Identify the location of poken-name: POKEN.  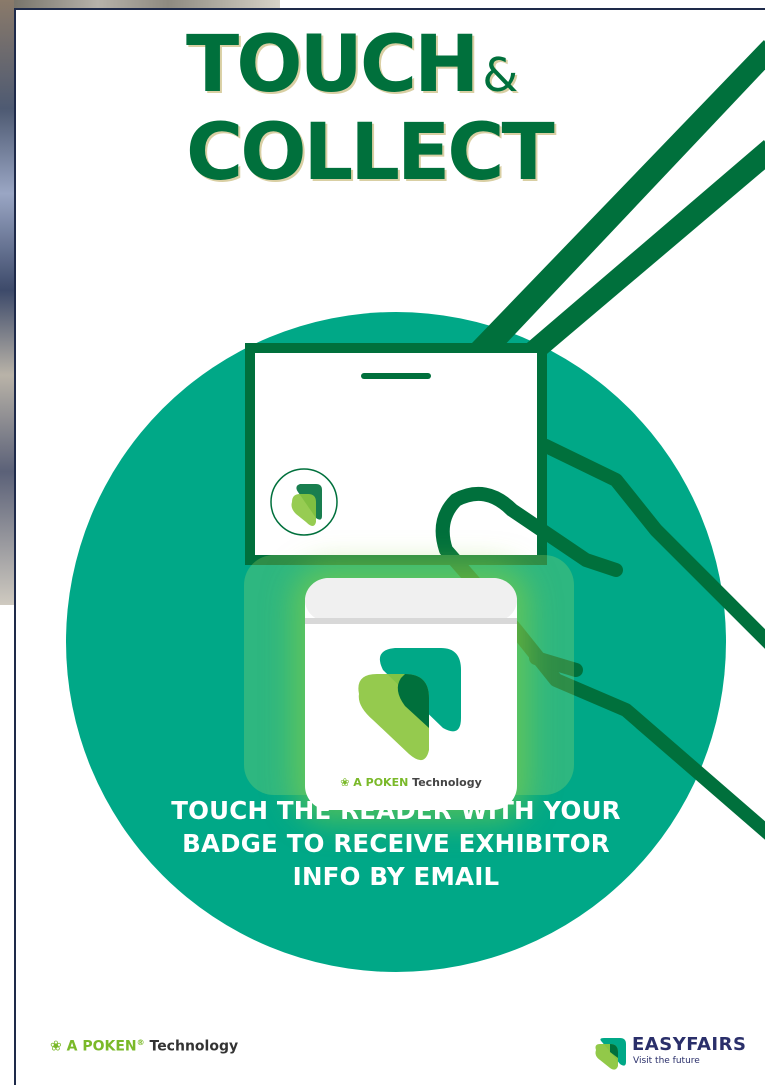
(109, 1046).